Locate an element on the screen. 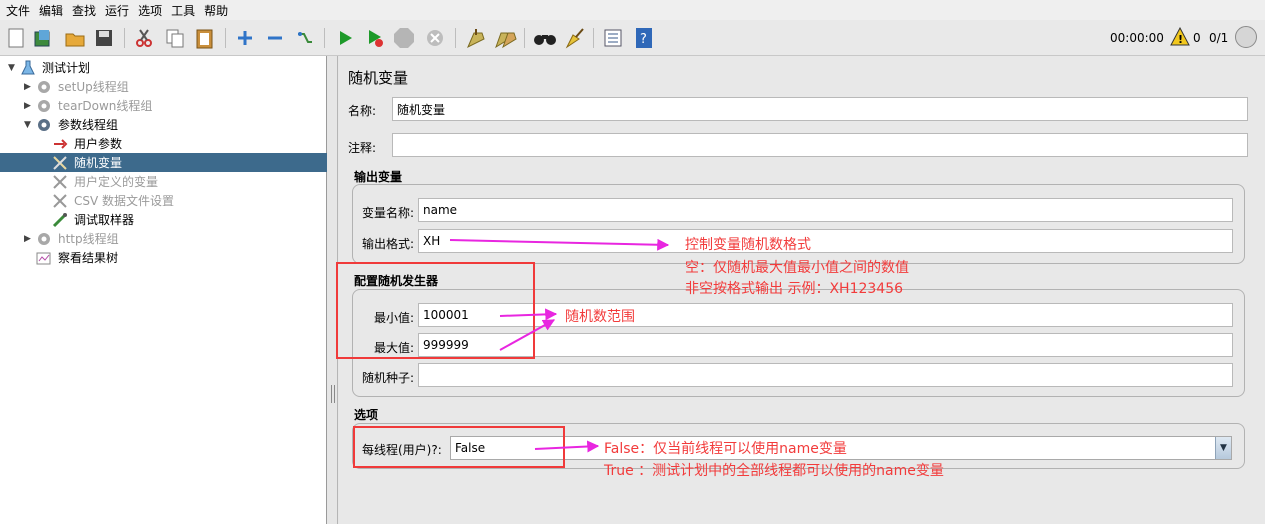  options-section-title: 选项 is located at coordinates (366, 415).